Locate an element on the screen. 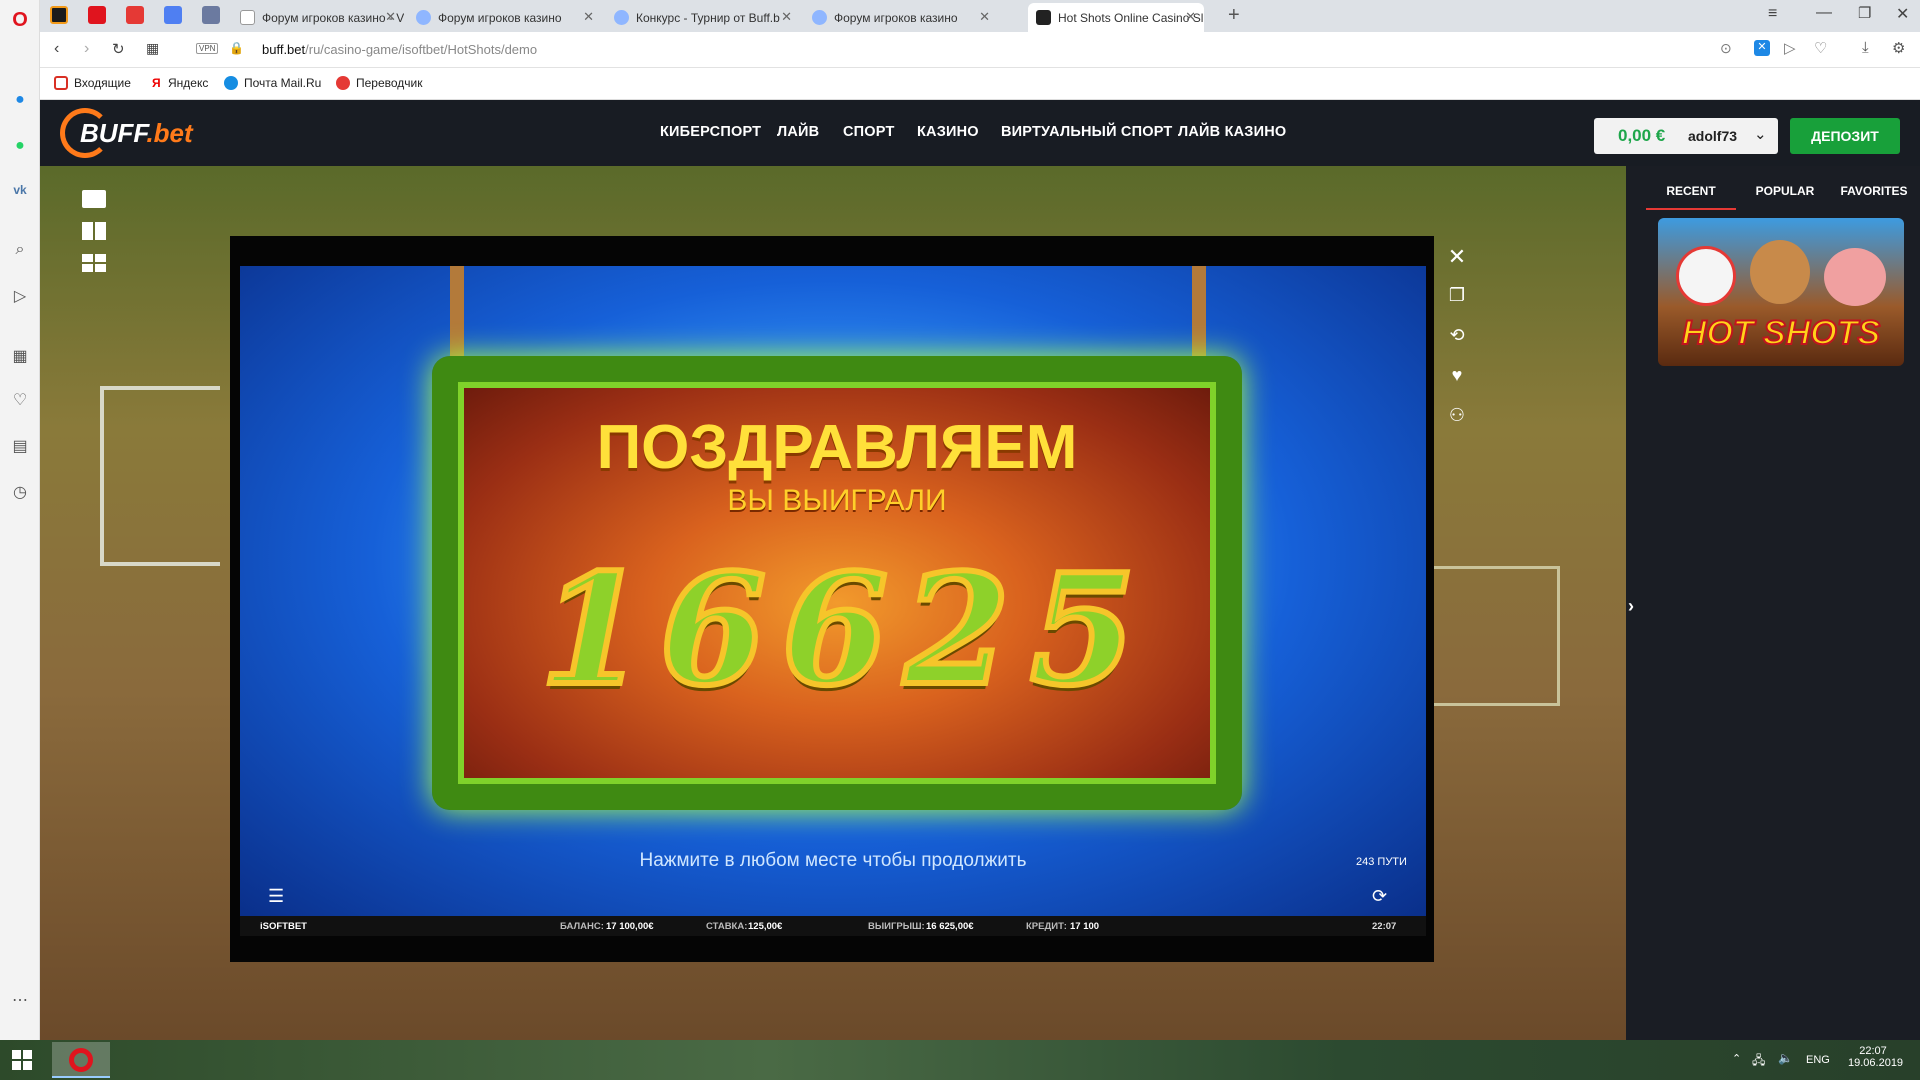 This screenshot has width=1920, height=1080. whatsapp-icon: ● is located at coordinates (20, 146).